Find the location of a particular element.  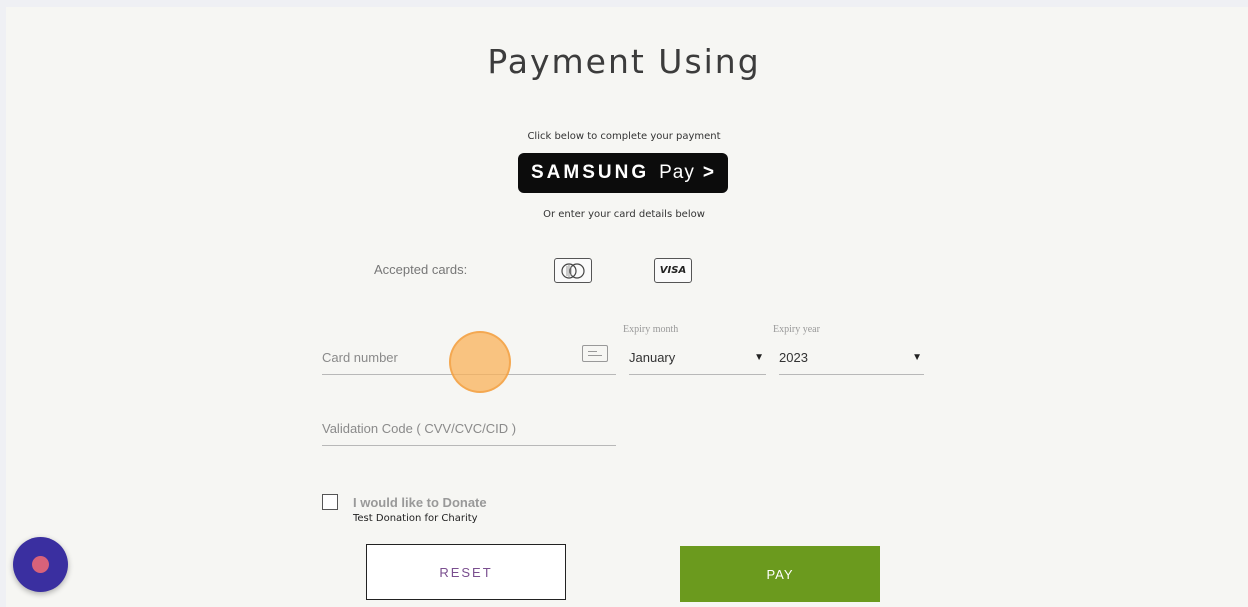

samsung-brand-text: SAMSUNG is located at coordinates (590, 172).